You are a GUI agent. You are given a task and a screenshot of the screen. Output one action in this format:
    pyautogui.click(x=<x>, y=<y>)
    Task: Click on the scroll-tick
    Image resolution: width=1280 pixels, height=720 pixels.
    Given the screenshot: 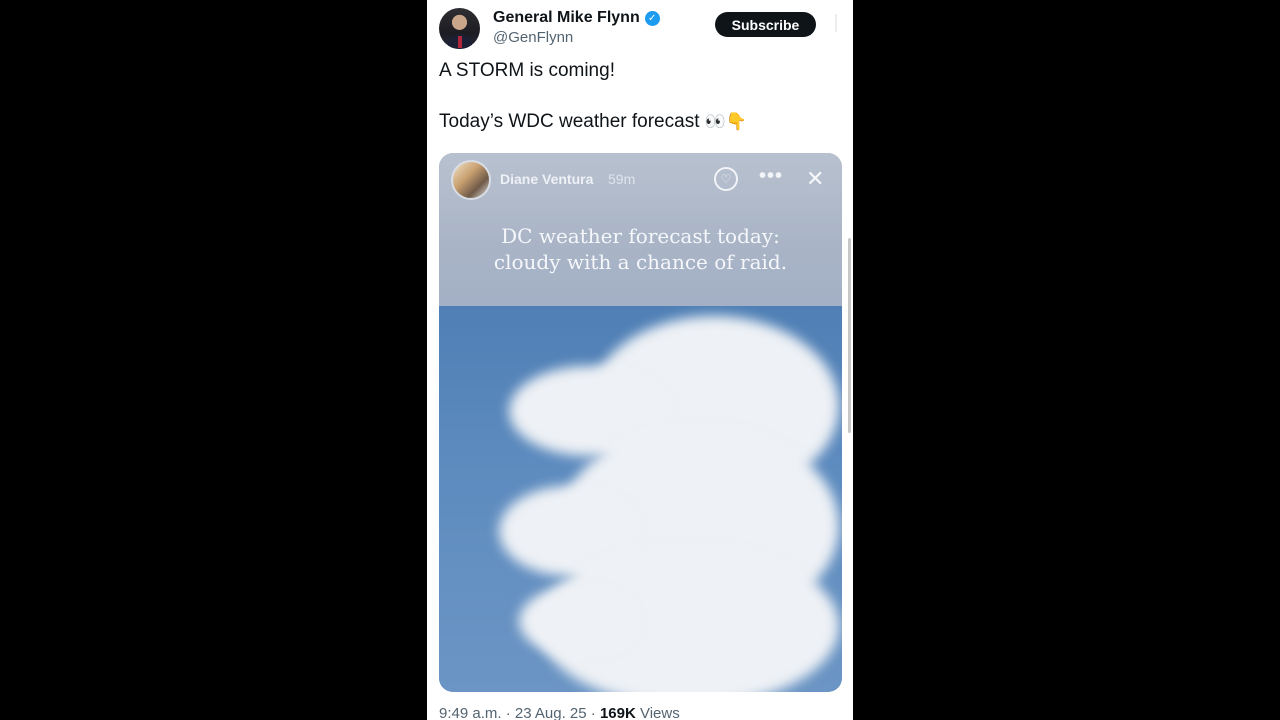 What is the action you would take?
    pyautogui.click(x=836, y=23)
    